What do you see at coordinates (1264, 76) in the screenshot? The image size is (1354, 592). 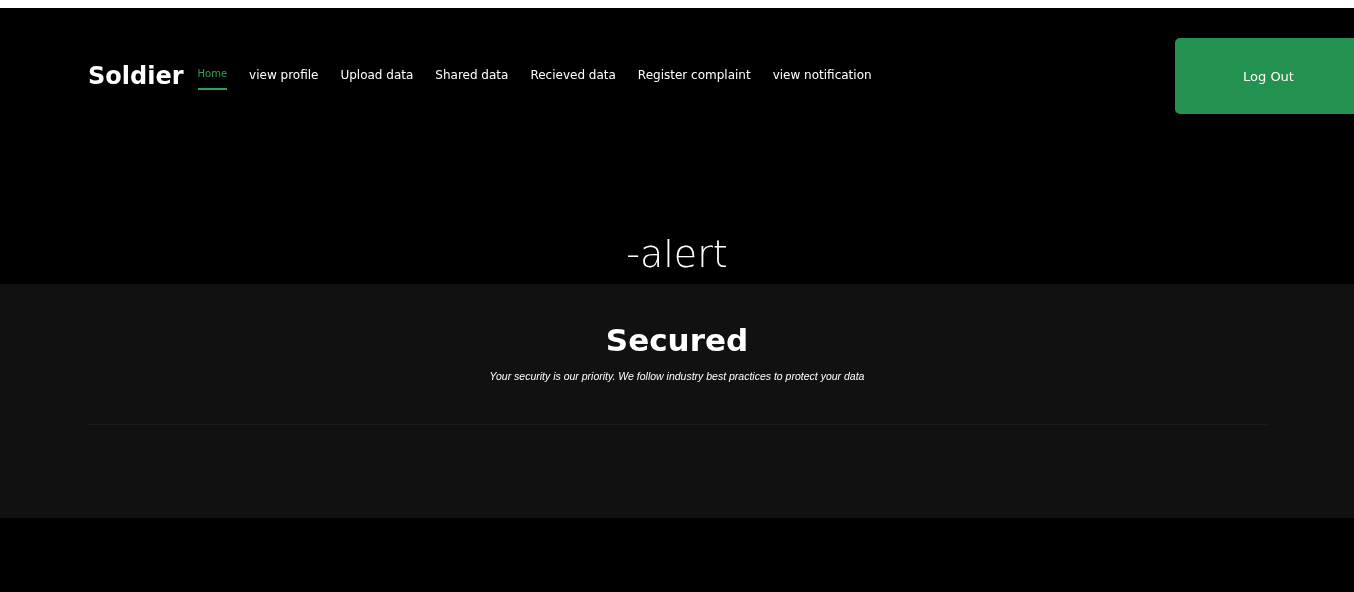 I see `logout-button: Log Out` at bounding box center [1264, 76].